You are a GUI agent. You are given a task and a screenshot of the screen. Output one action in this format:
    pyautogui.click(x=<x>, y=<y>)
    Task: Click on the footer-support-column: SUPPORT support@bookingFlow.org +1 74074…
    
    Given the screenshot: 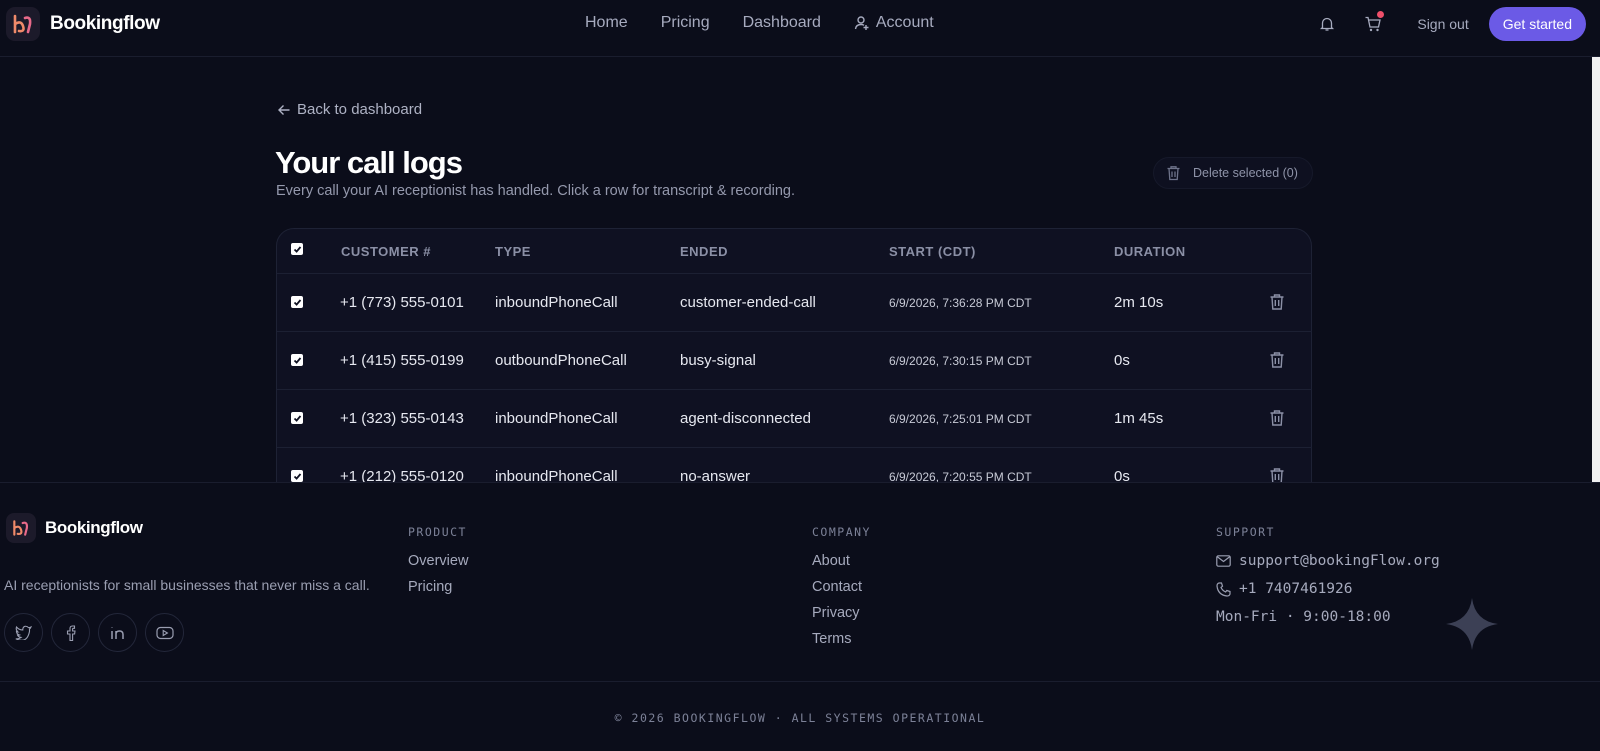 What is the action you would take?
    pyautogui.click(x=1328, y=581)
    